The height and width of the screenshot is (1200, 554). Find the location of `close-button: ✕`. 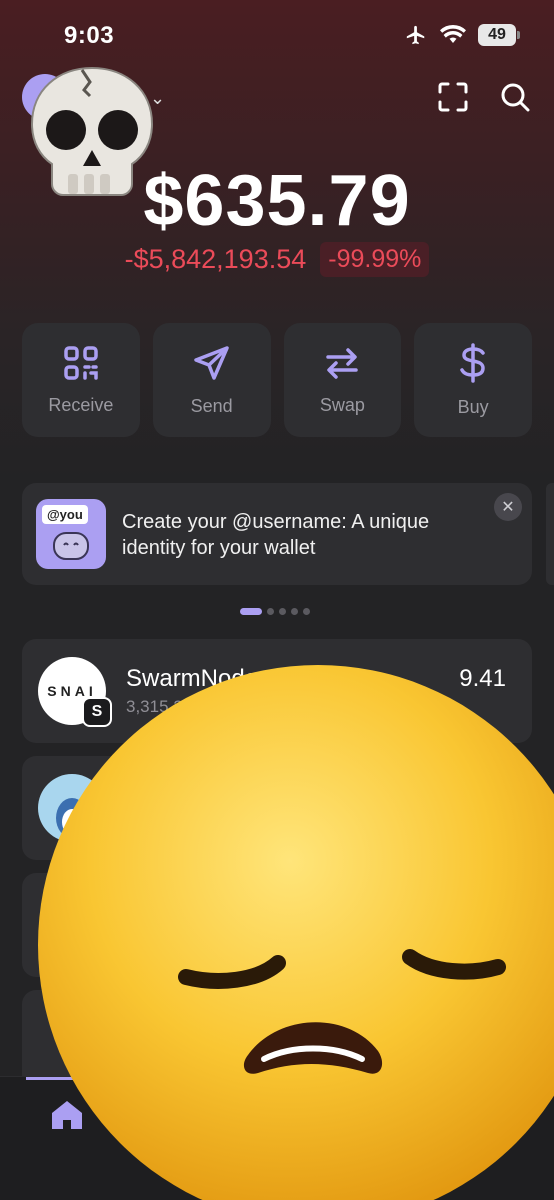

close-button: ✕ is located at coordinates (508, 507).